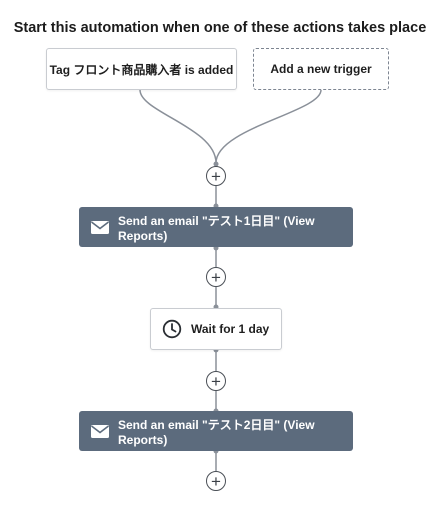  What do you see at coordinates (172, 329) in the screenshot?
I see `clock-icon` at bounding box center [172, 329].